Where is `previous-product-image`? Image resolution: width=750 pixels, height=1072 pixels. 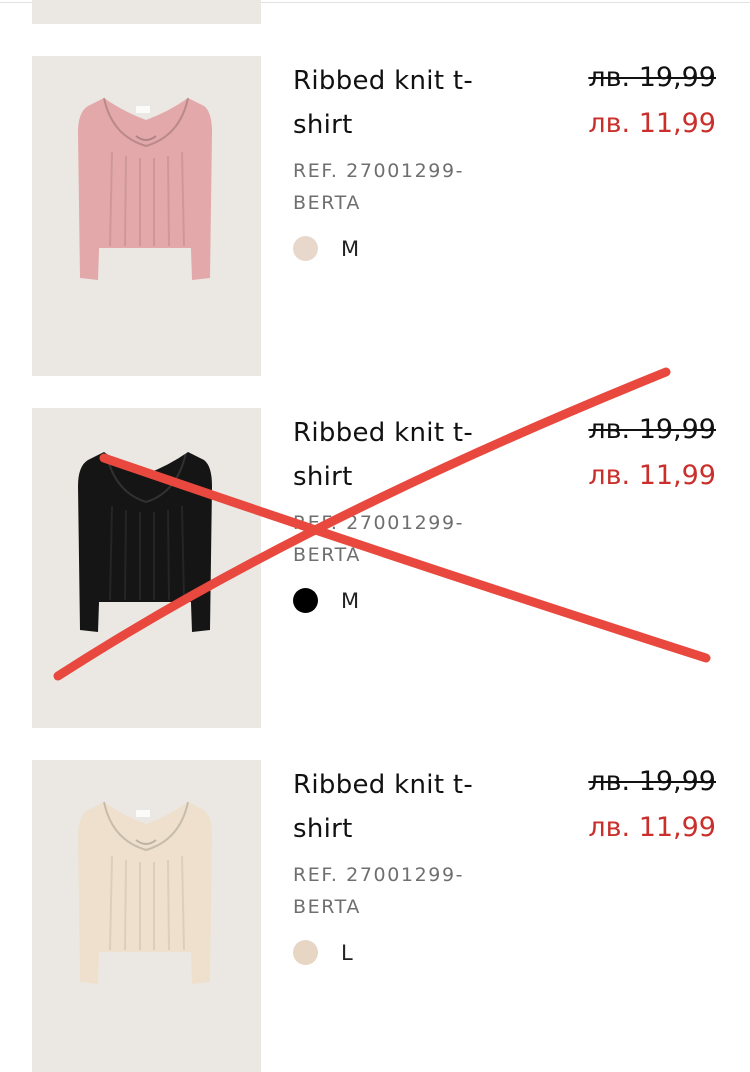 previous-product-image is located at coordinates (146, 12).